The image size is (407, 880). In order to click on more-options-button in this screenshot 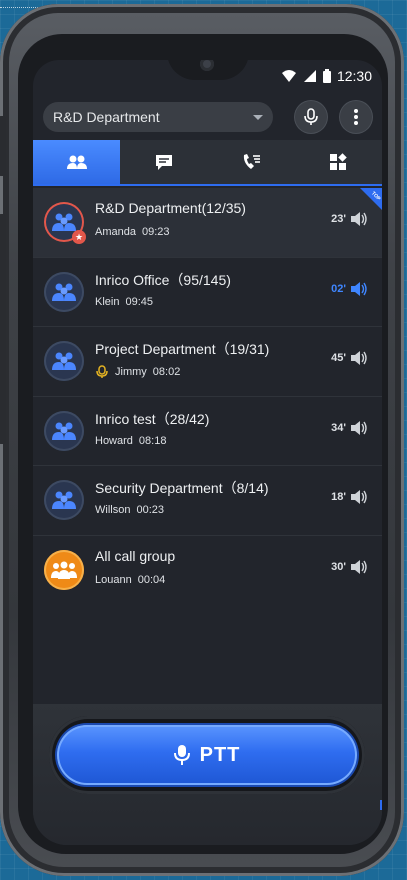, I will do `click(356, 117)`.